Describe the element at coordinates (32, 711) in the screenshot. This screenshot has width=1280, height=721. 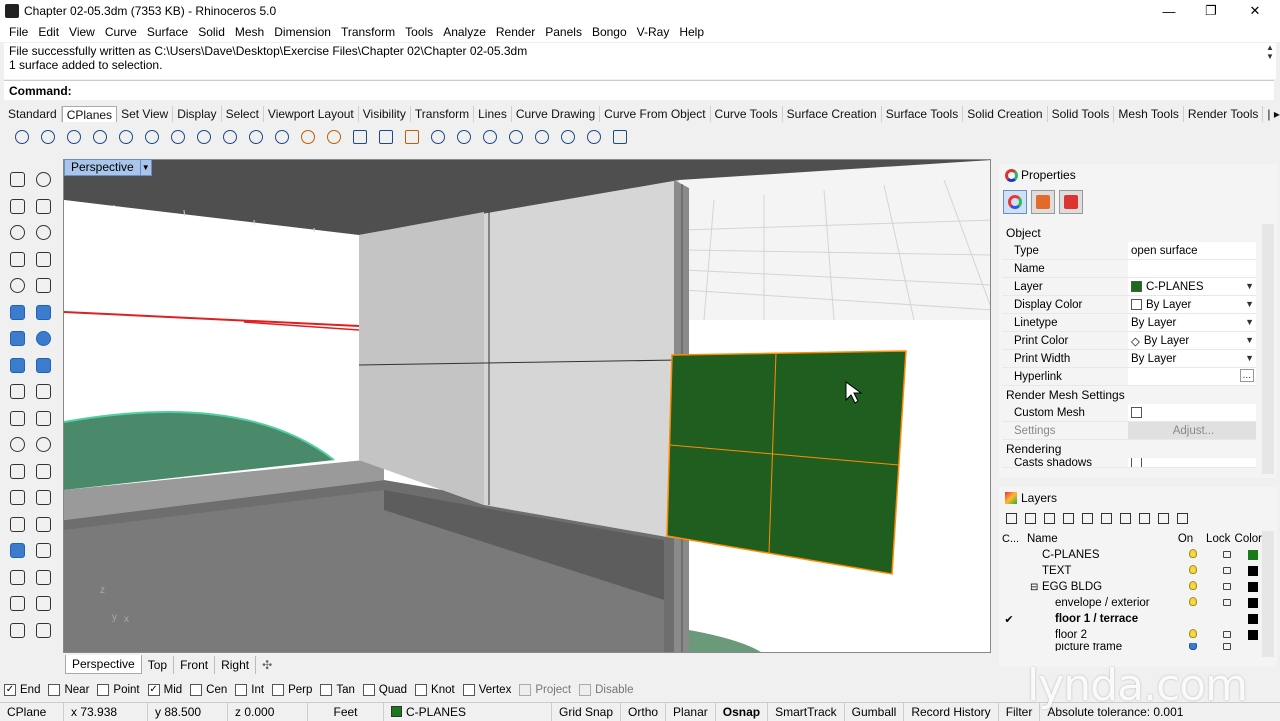
I see `status-cplane: CPlane` at that location.